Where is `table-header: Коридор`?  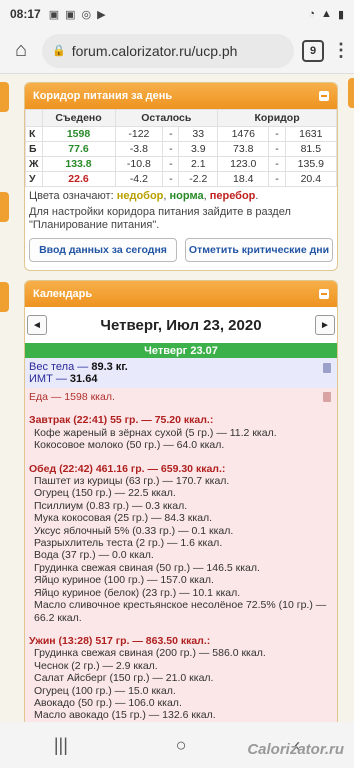 table-header: Коридор is located at coordinates (277, 118).